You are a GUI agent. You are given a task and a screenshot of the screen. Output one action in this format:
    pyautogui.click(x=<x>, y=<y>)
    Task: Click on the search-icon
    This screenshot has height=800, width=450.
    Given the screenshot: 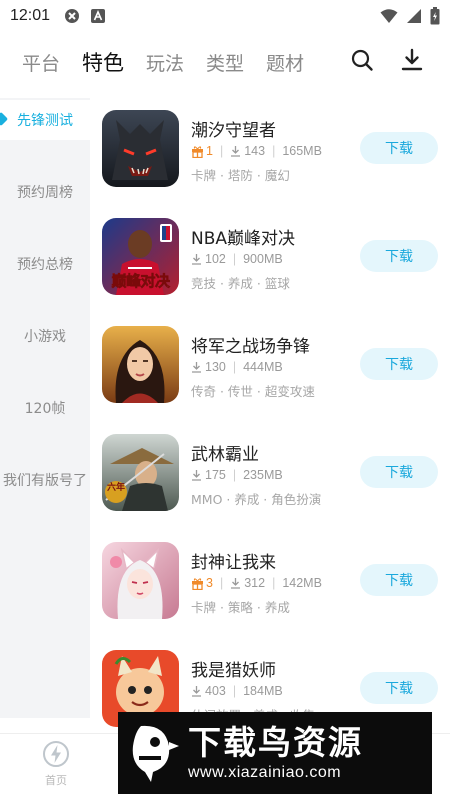 What is the action you would take?
    pyautogui.click(x=362, y=60)
    